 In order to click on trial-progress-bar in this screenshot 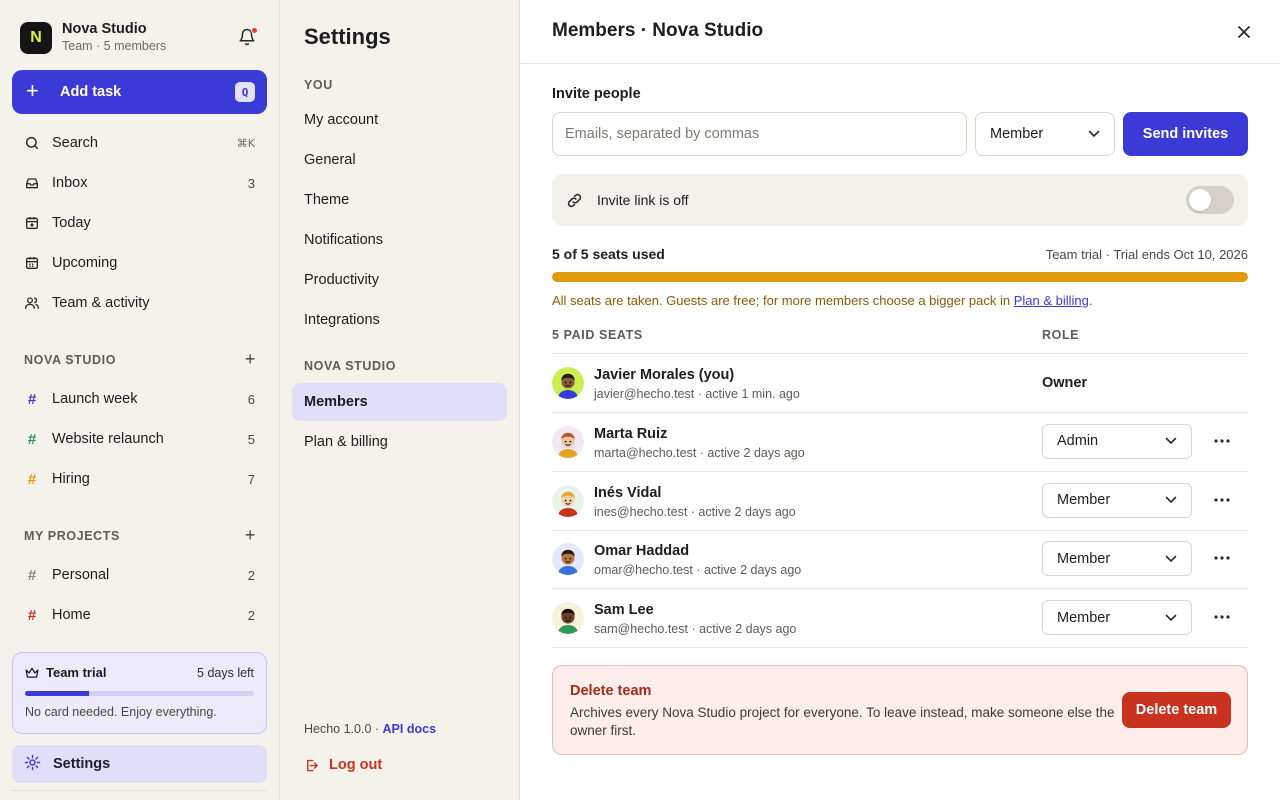, I will do `click(139, 693)`.